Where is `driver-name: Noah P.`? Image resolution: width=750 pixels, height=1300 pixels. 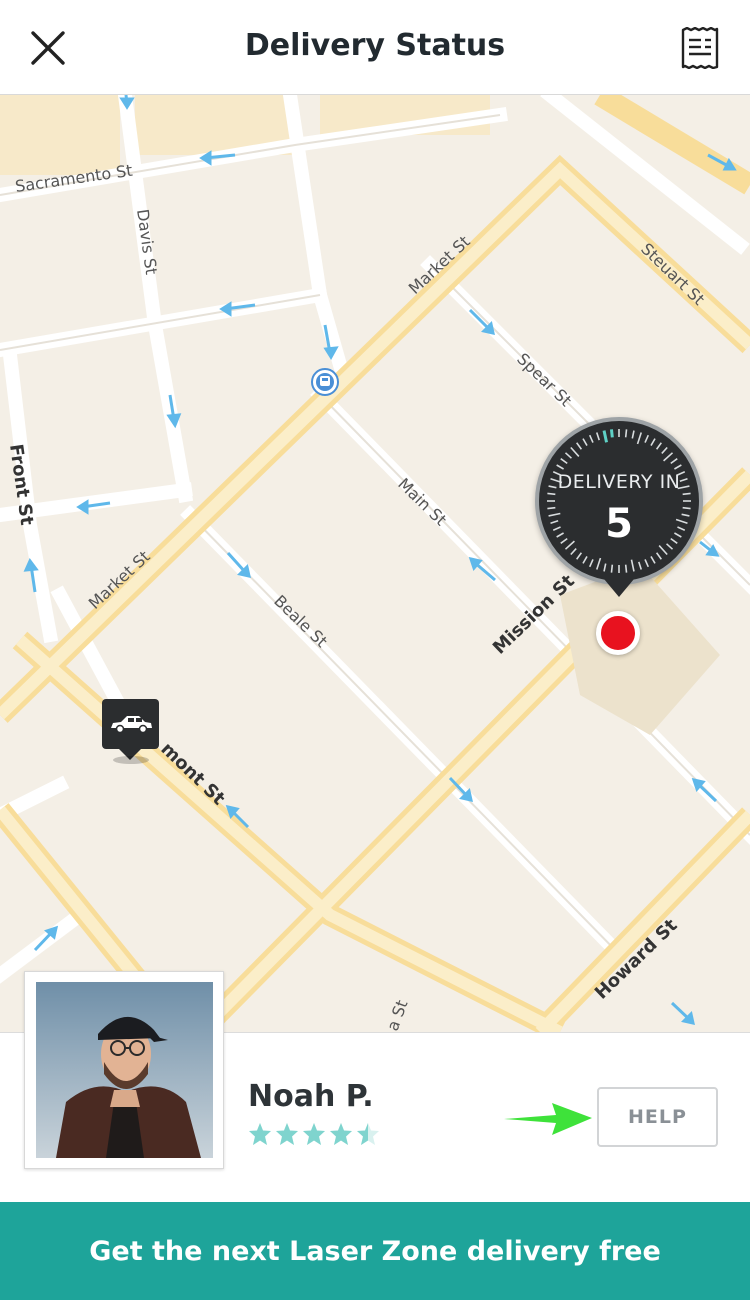
driver-name: Noah P. is located at coordinates (311, 1096).